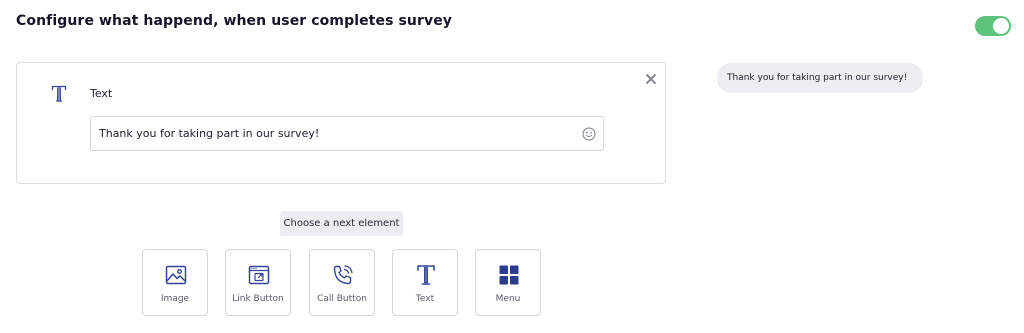  Describe the element at coordinates (343, 275) in the screenshot. I see `phone-icon` at that location.